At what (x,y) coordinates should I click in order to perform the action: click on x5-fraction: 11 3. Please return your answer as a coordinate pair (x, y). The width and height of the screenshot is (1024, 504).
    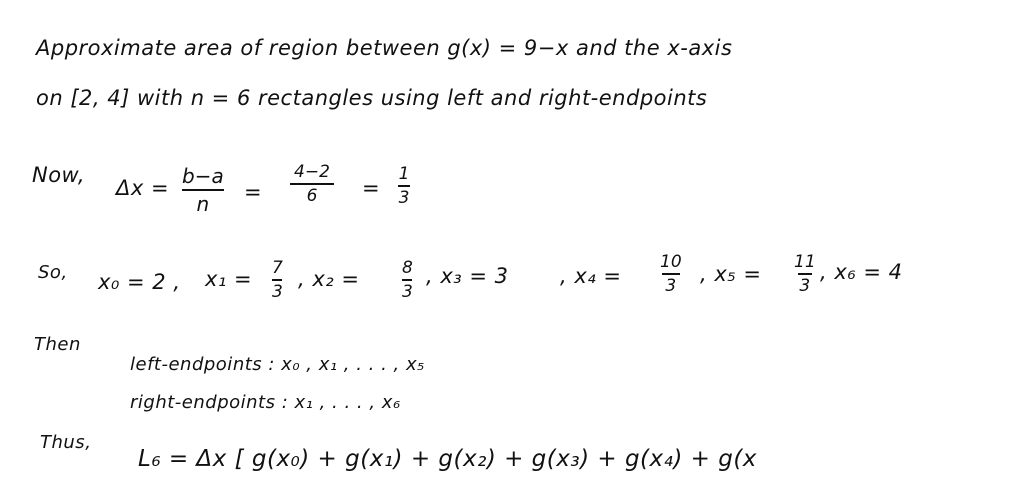
    Looking at the image, I should click on (805, 274).